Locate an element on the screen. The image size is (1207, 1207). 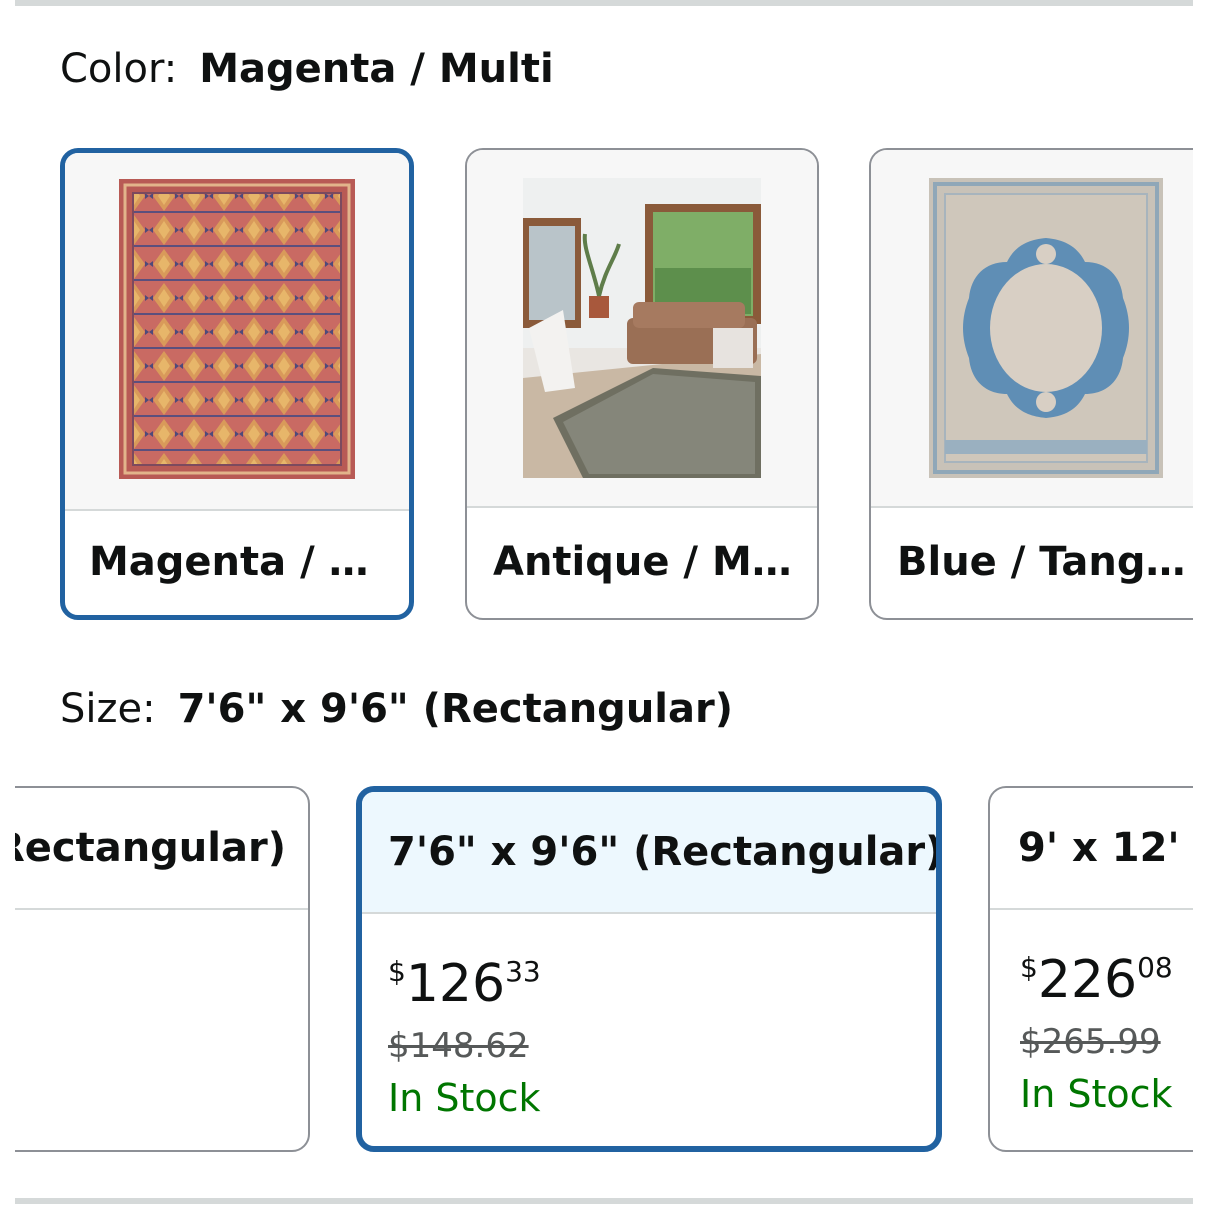
bottom-divider is located at coordinates (604, 1201).